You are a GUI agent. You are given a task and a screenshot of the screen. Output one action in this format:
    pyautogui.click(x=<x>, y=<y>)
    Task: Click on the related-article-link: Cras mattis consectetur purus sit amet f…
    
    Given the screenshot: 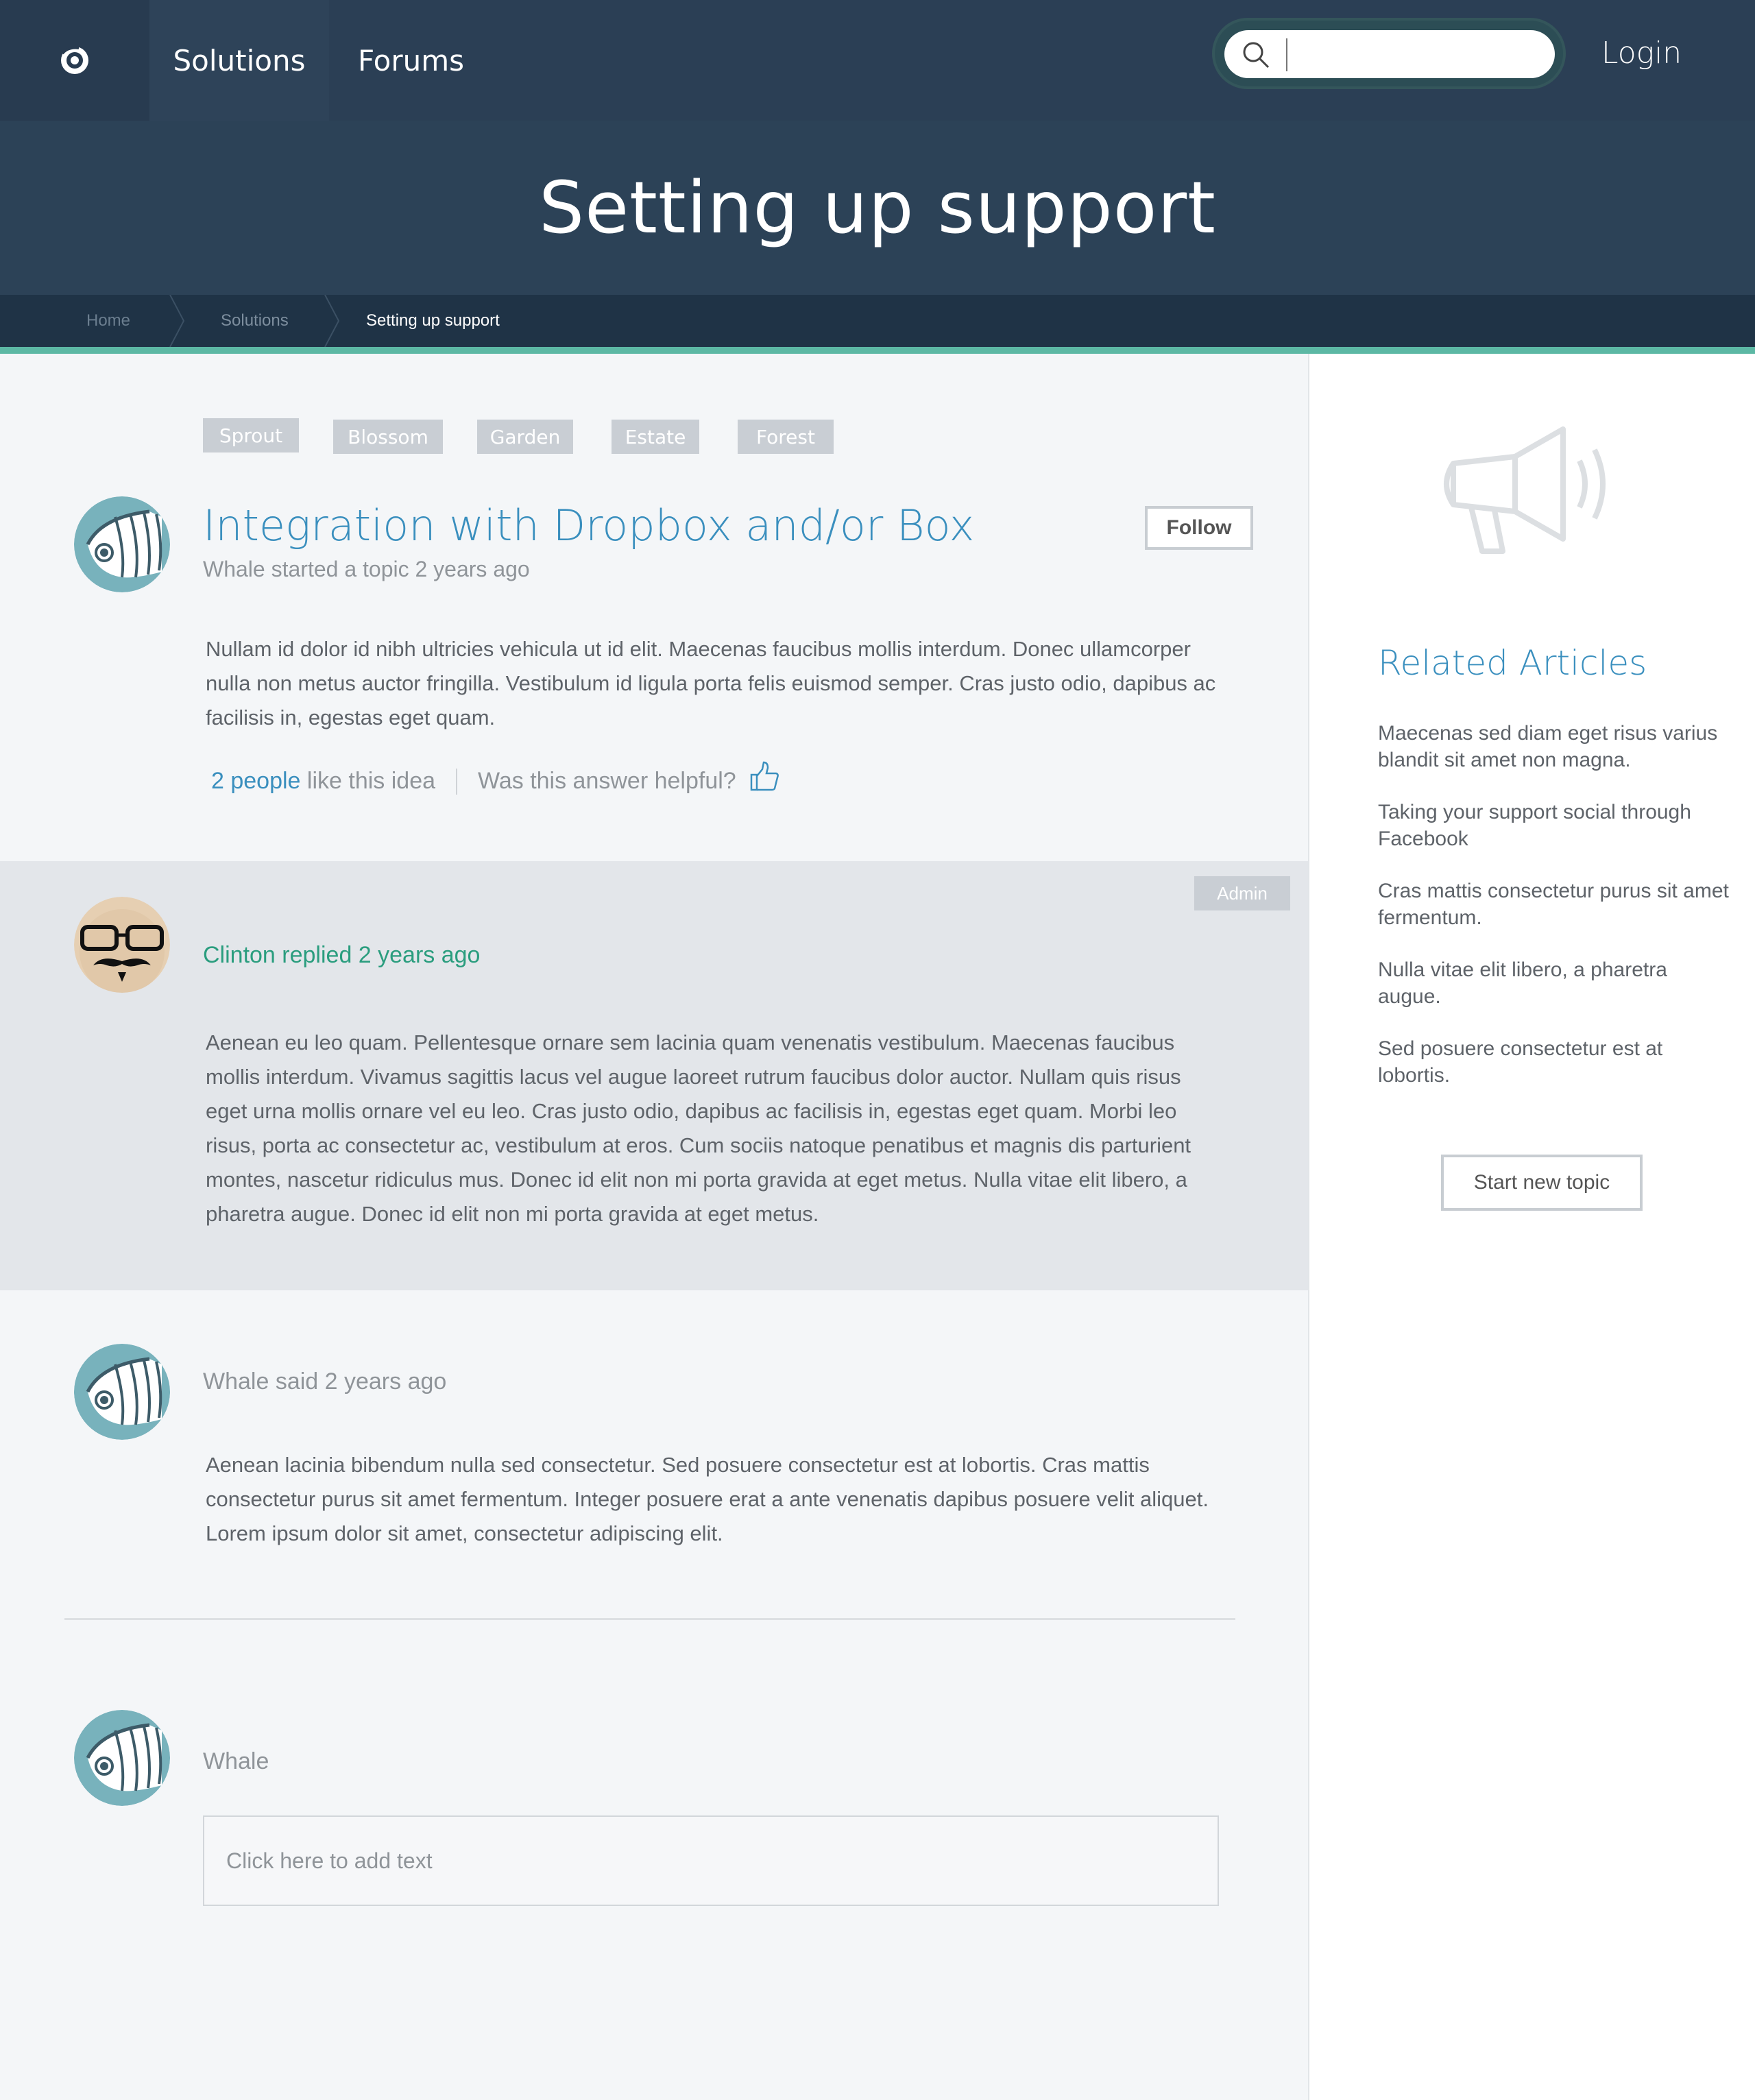 What is the action you would take?
    pyautogui.click(x=1556, y=904)
    